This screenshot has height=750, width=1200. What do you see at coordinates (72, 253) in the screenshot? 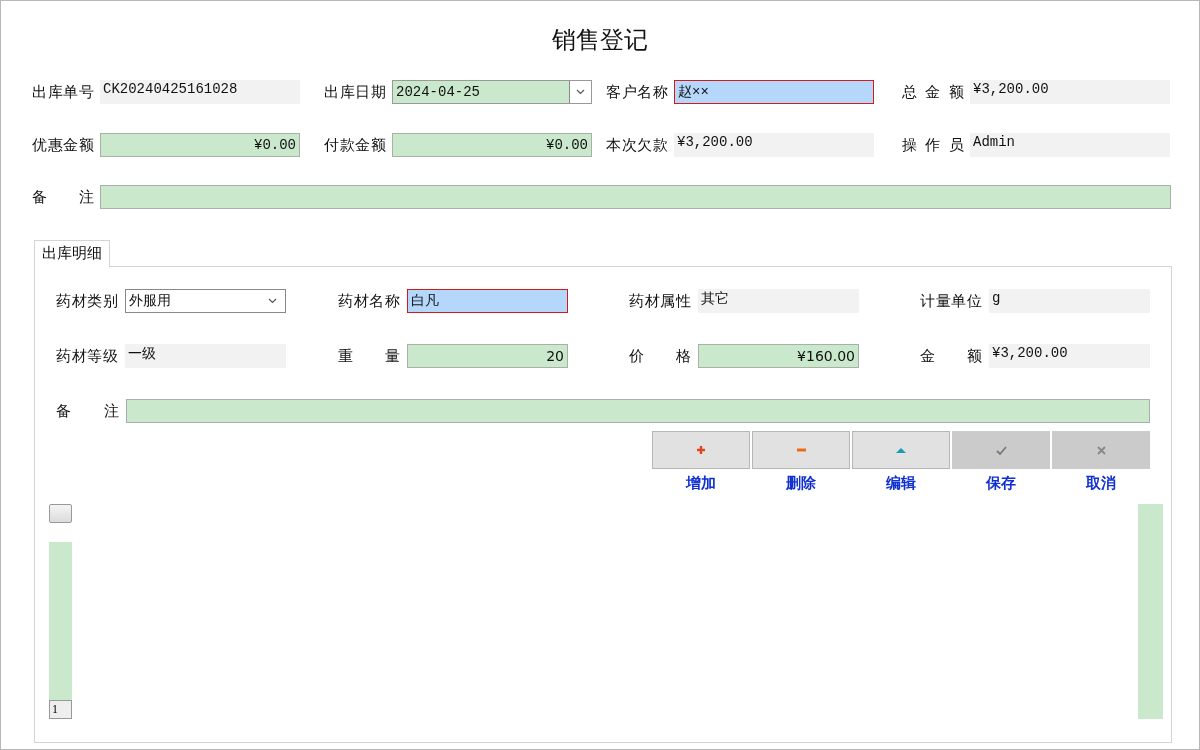
I see `tab: 出库明细` at bounding box center [72, 253].